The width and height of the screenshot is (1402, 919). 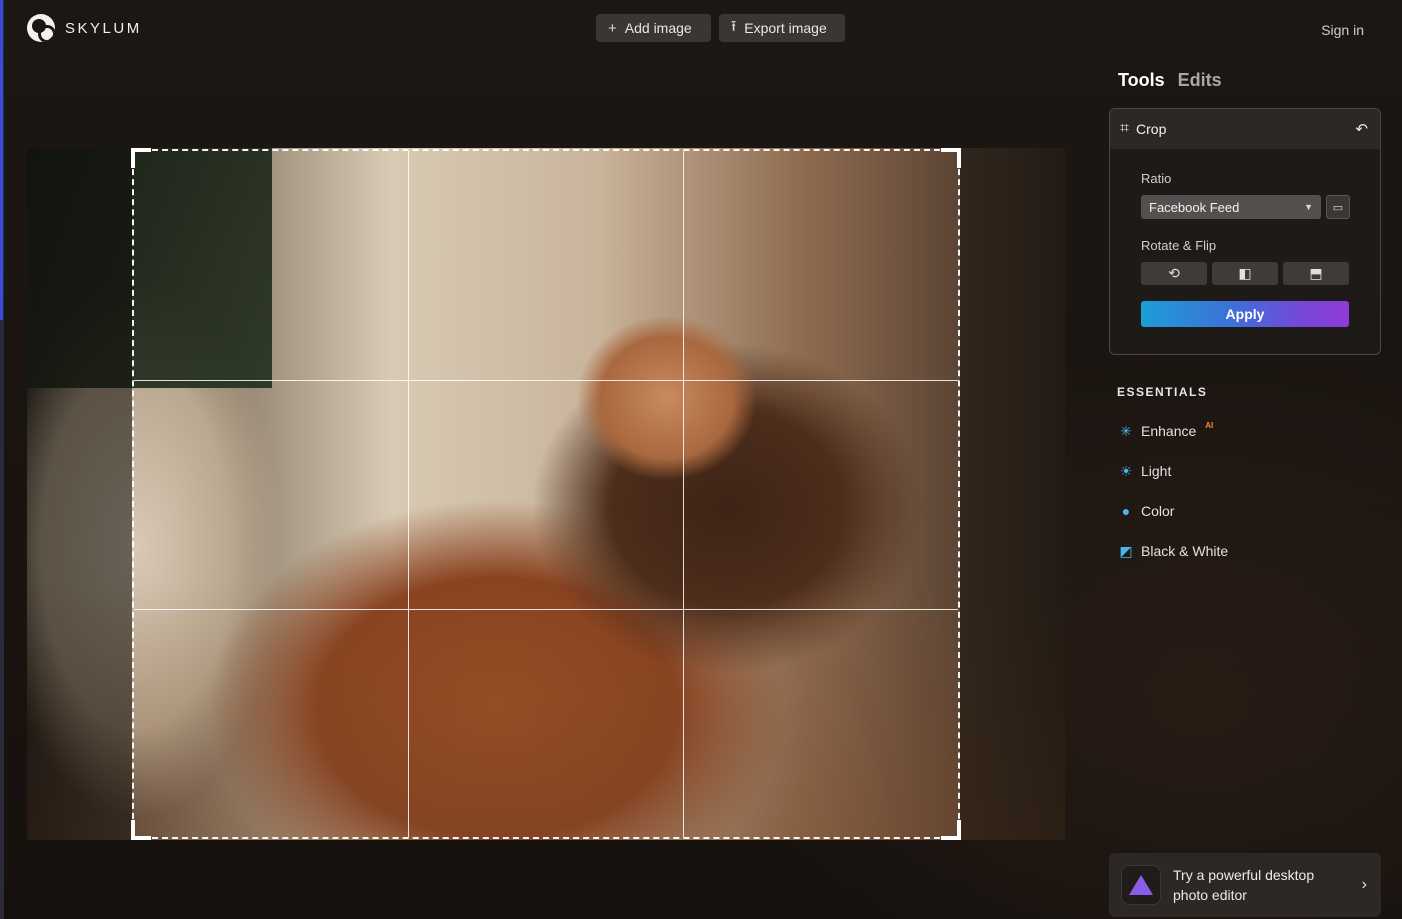 I want to click on rotate-flip-buttons: ⟲ ◧ ⬒, so click(x=1245, y=273).